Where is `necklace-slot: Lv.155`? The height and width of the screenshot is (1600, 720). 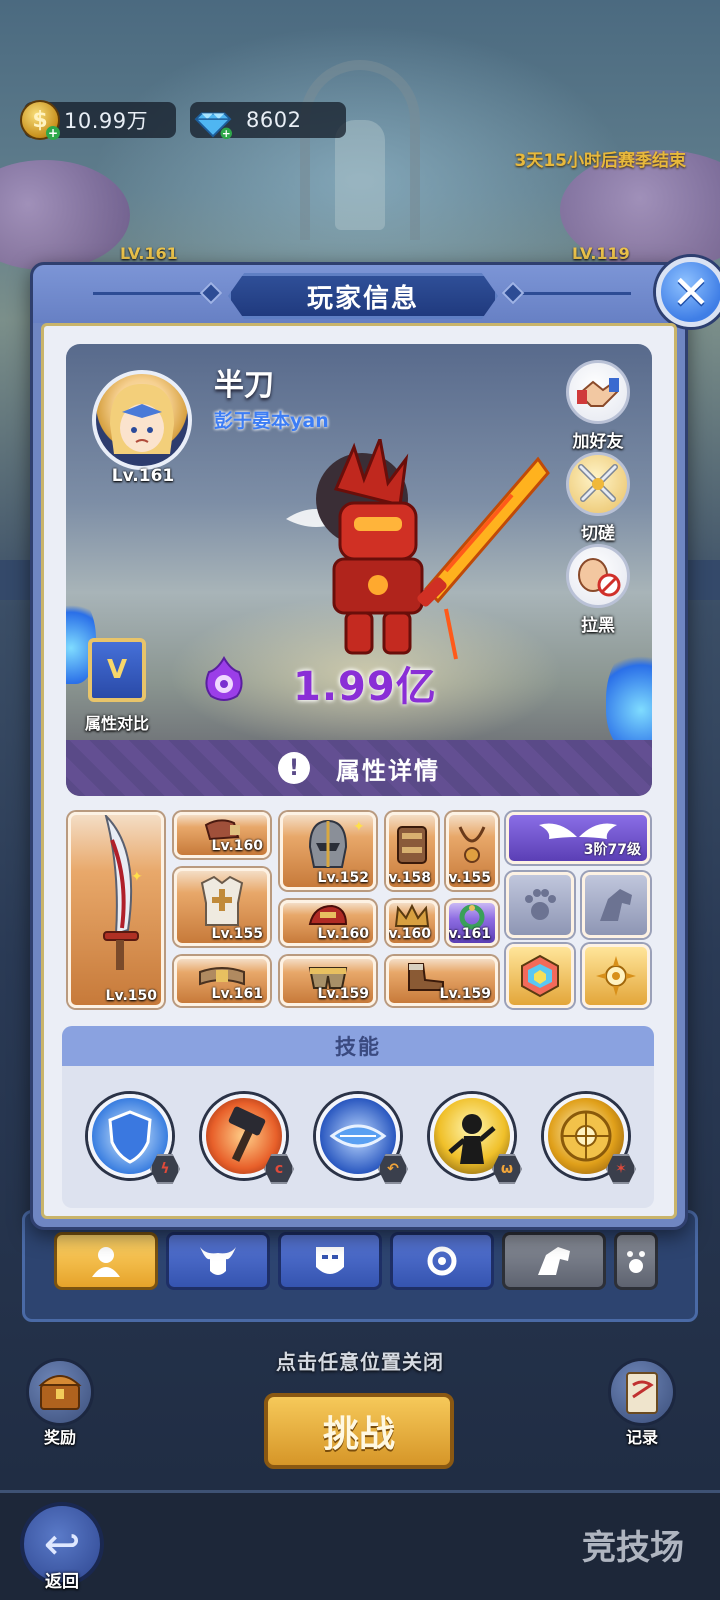
necklace-slot: Lv.155 is located at coordinates (472, 851).